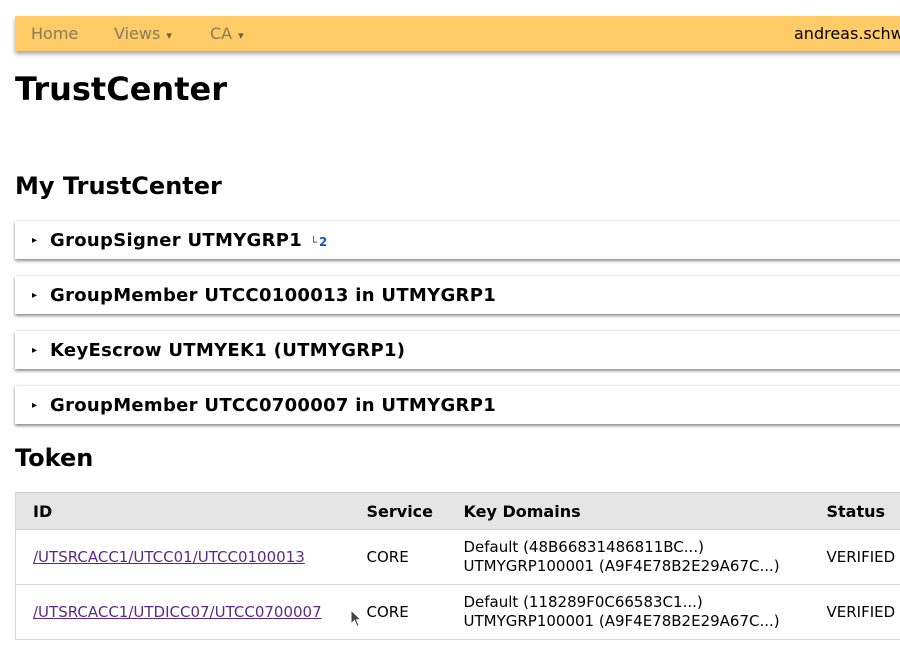 This screenshot has height=650, width=900. I want to click on column-header-key-domains: Key Domains, so click(628, 511).